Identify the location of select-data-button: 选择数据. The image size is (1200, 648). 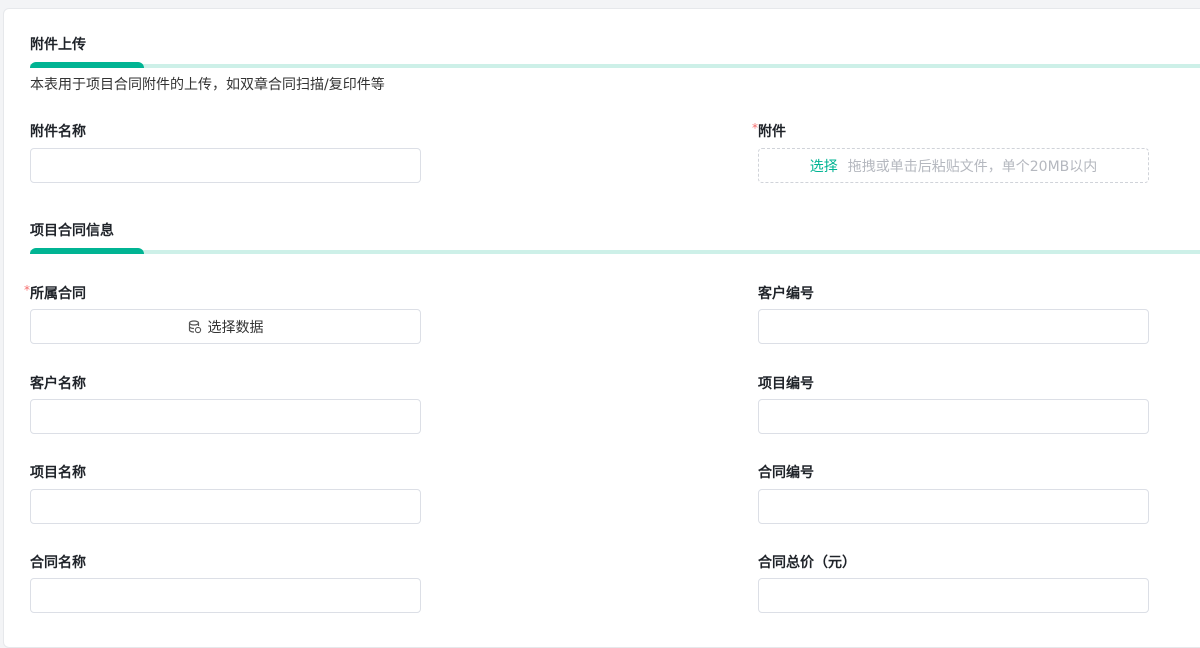
(225, 326).